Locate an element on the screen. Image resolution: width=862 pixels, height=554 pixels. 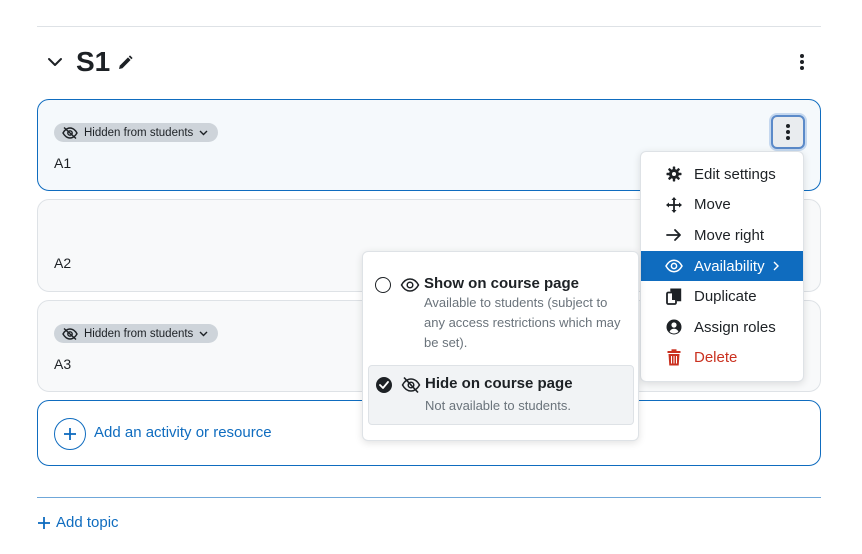
bottom-divider is located at coordinates (429, 497).